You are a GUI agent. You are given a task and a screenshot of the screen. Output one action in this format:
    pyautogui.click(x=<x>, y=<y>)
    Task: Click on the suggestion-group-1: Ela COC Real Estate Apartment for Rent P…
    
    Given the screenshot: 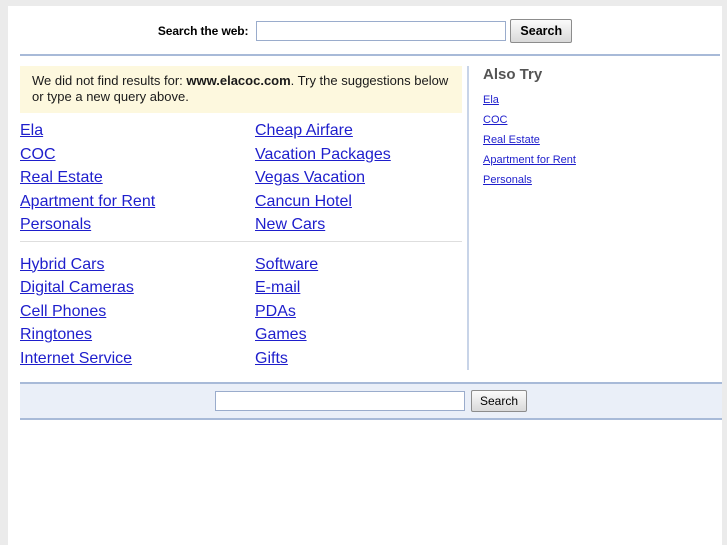 What is the action you would take?
    pyautogui.click(x=241, y=175)
    